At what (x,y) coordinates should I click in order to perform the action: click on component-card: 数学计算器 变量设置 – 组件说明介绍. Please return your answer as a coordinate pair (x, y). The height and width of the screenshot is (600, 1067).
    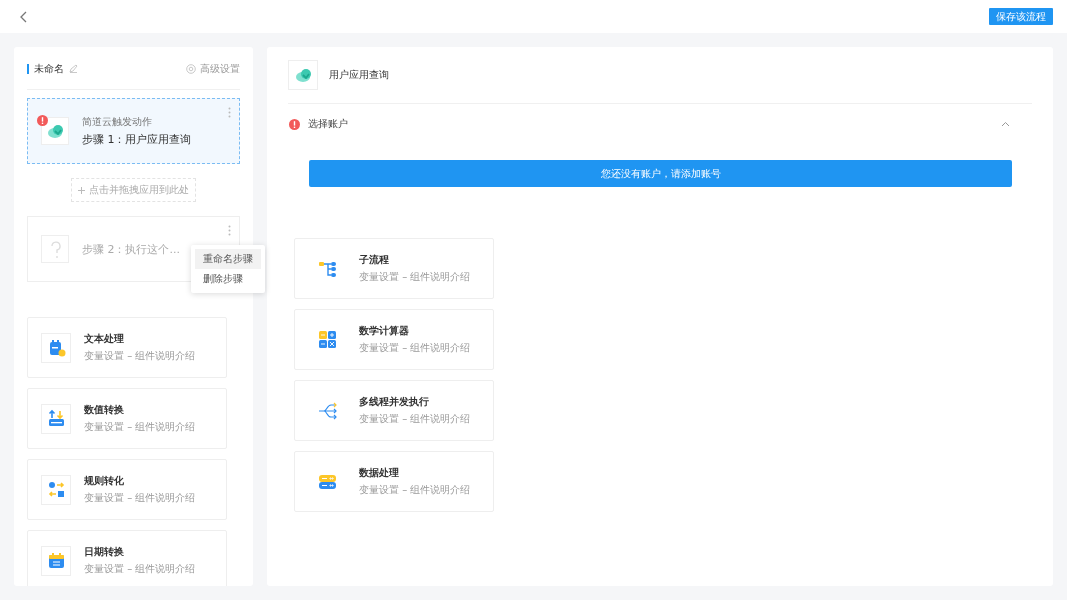
    Looking at the image, I should click on (394, 339).